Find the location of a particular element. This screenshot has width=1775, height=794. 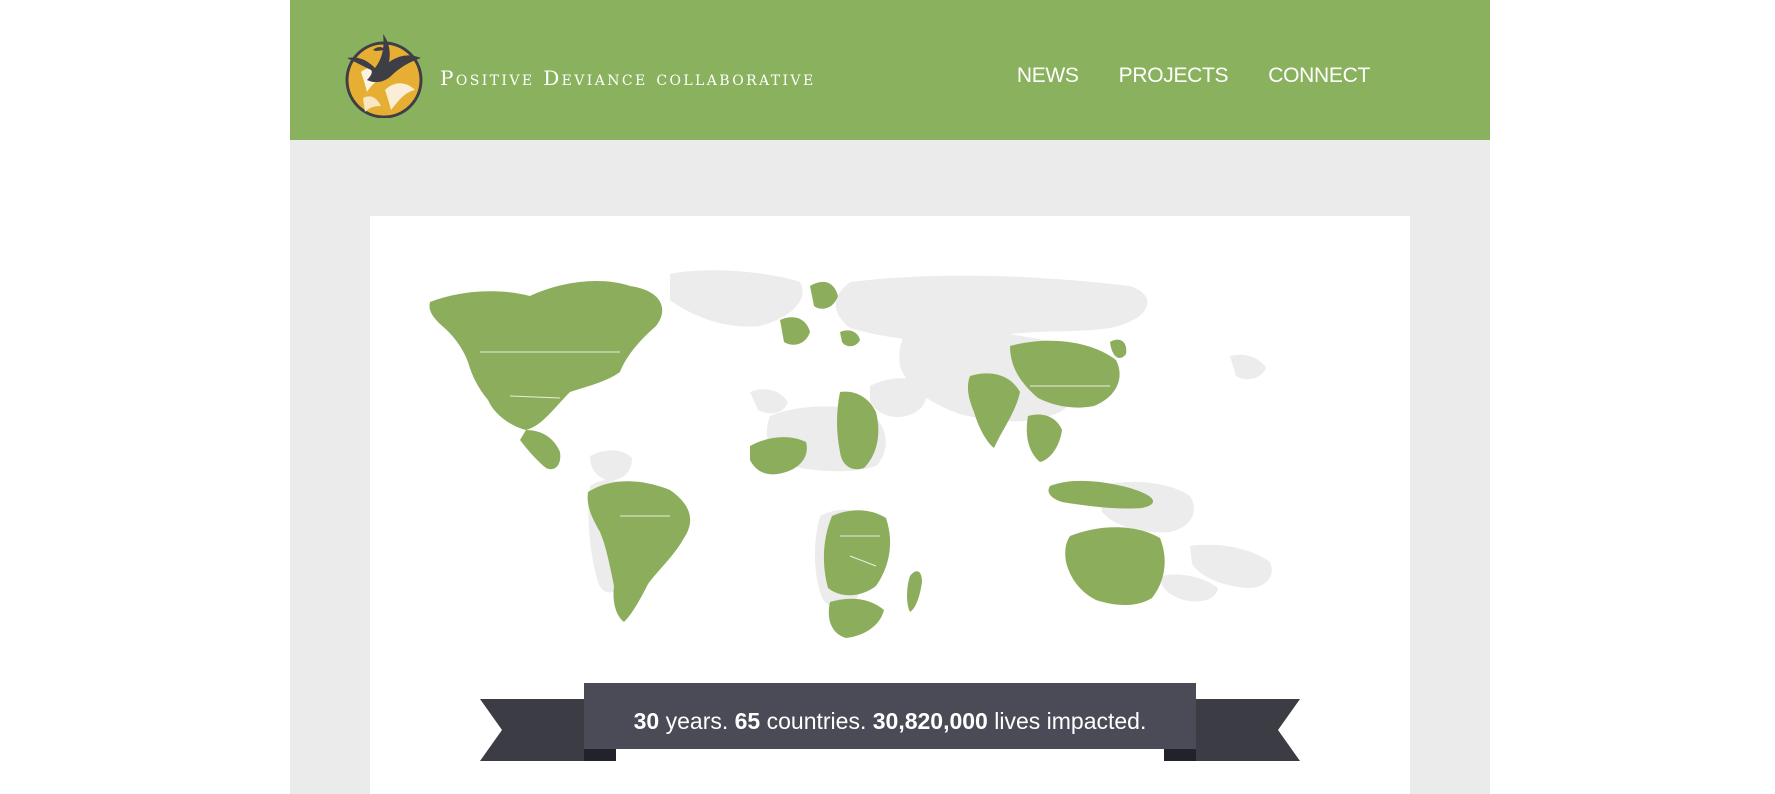

countries-label: countries. is located at coordinates (816, 721).